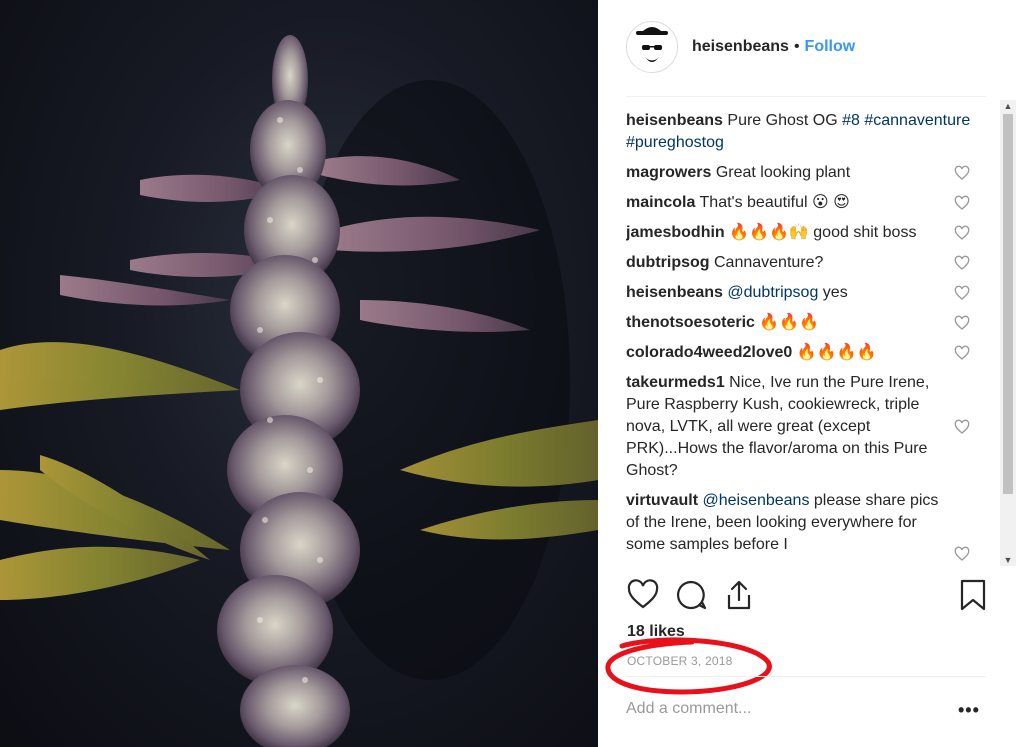  What do you see at coordinates (691, 595) in the screenshot?
I see `comment-icon` at bounding box center [691, 595].